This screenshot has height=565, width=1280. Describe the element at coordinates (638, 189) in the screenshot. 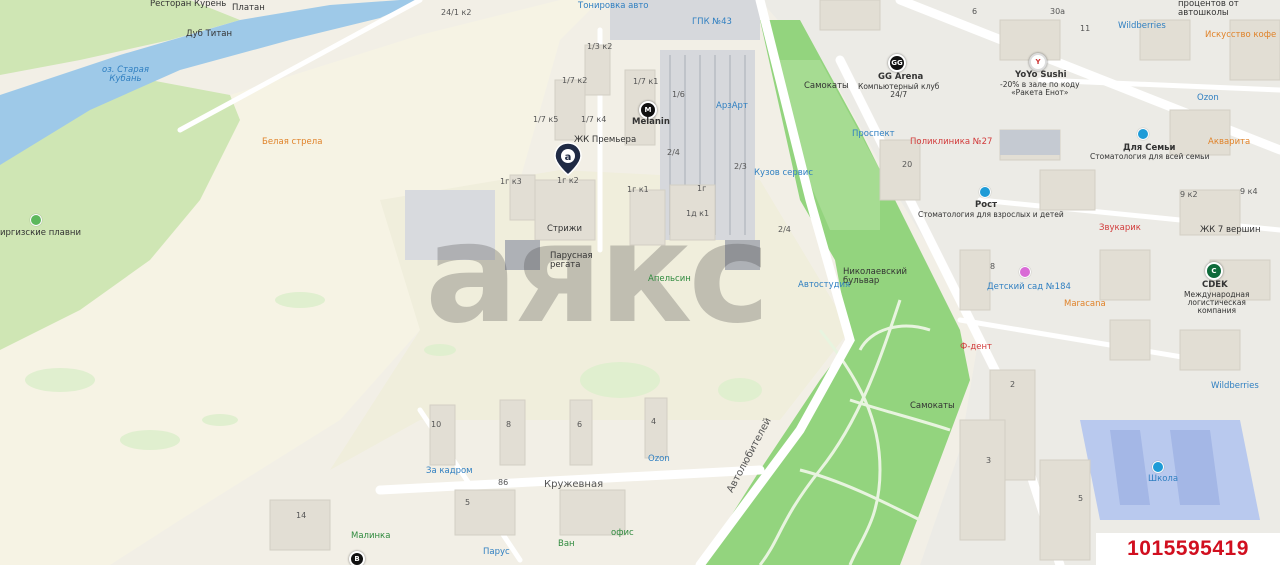

I see `house-number: 1г к1` at that location.